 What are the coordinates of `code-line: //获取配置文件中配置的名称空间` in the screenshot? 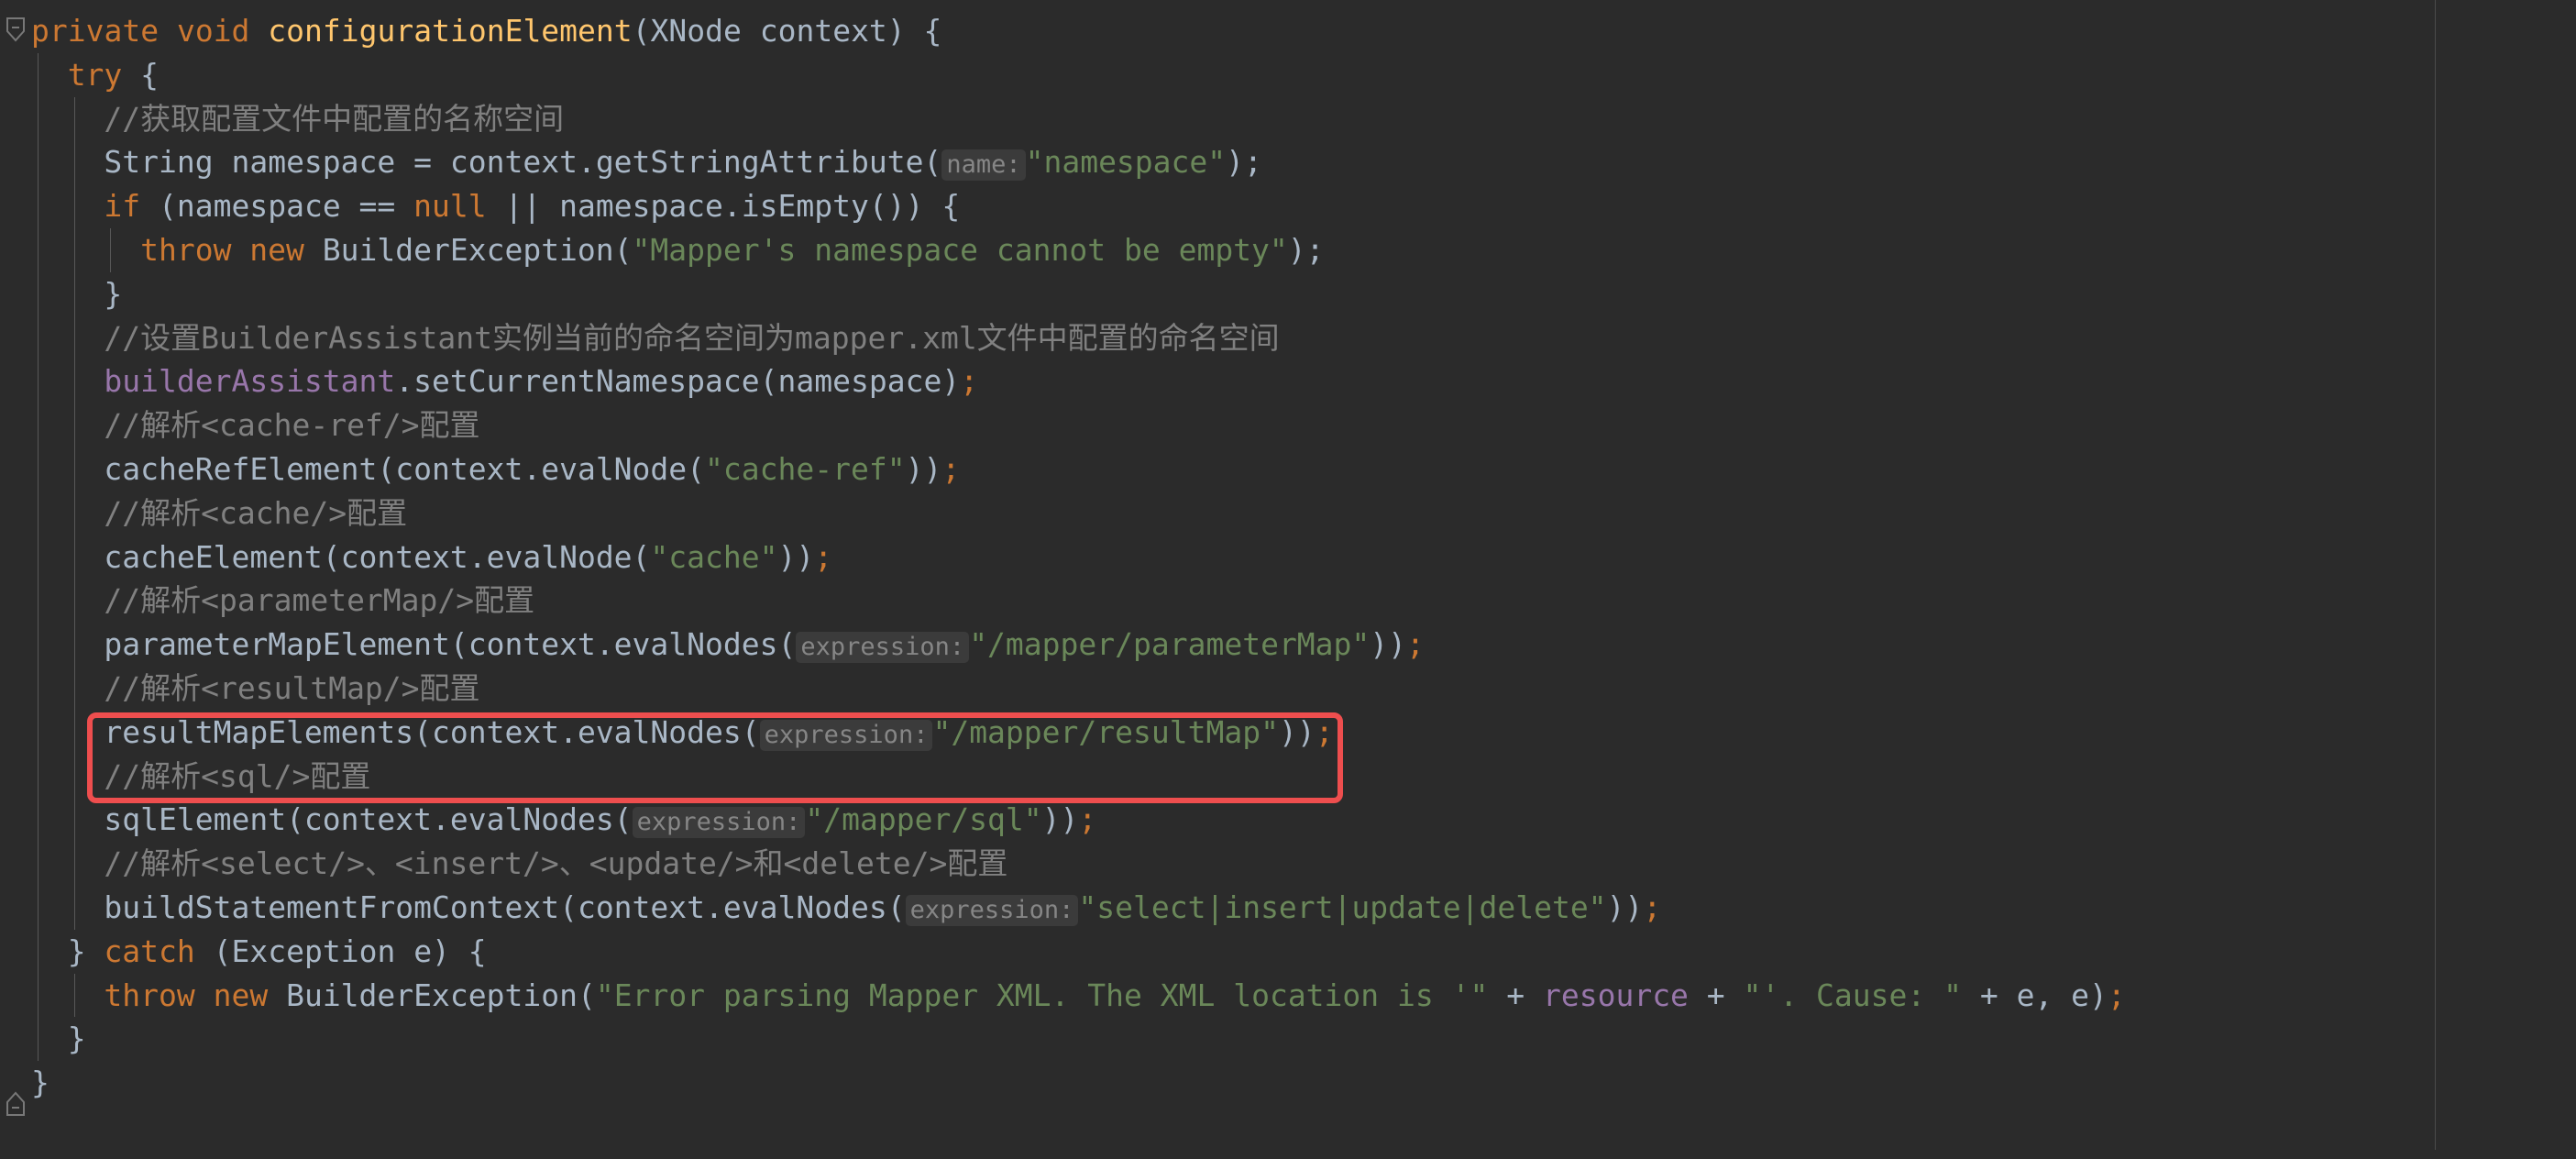 It's located at (1288, 118).